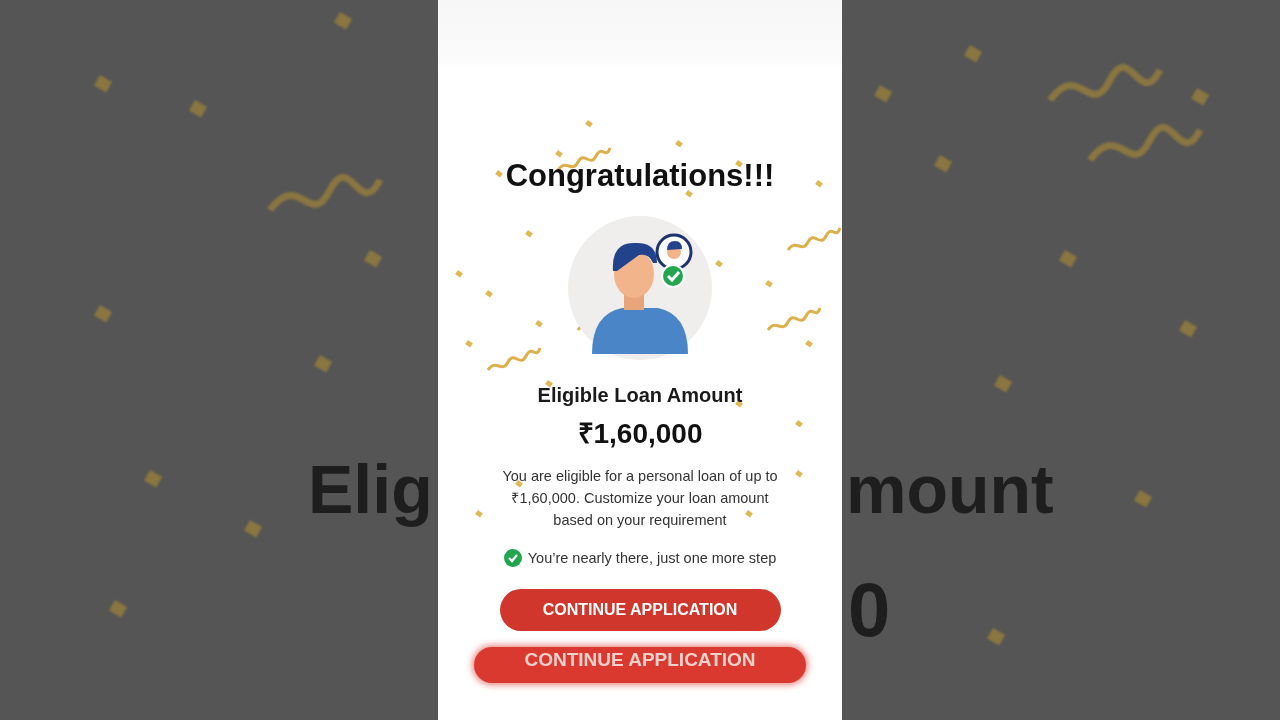 This screenshot has width=1280, height=720. Describe the element at coordinates (869, 610) in the screenshot. I see `blurred-text: 0` at that location.